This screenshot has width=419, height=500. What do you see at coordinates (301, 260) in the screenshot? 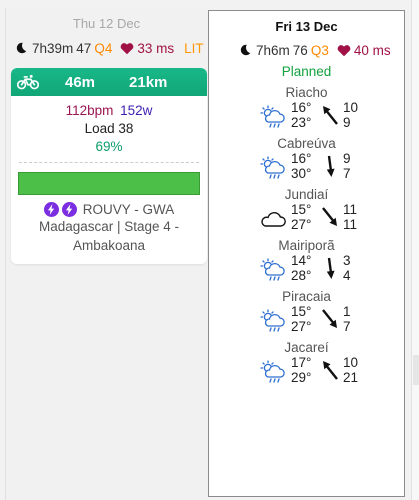
I see `temperature-min: 14°` at bounding box center [301, 260].